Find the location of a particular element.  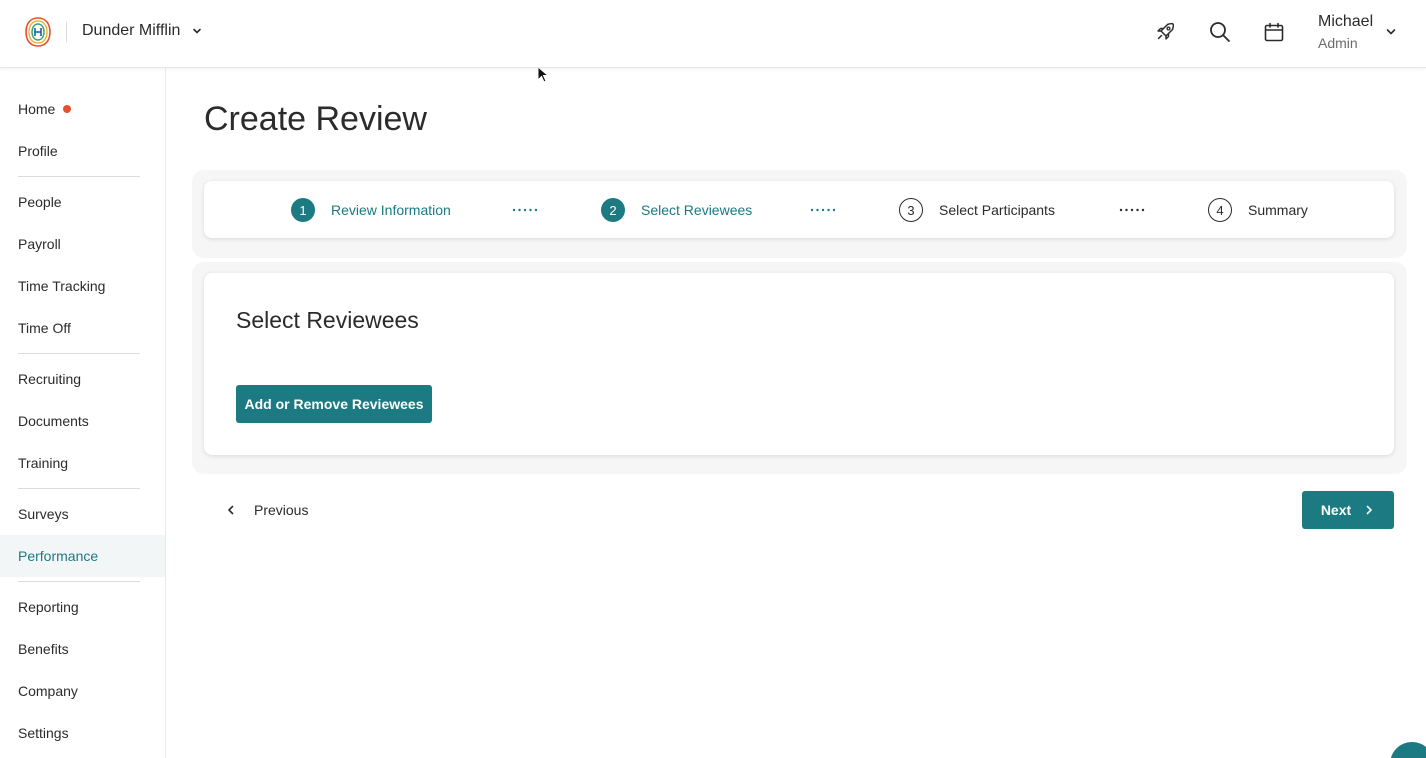

step-select-participants: 3 Select Participants is located at coordinates (977, 210).